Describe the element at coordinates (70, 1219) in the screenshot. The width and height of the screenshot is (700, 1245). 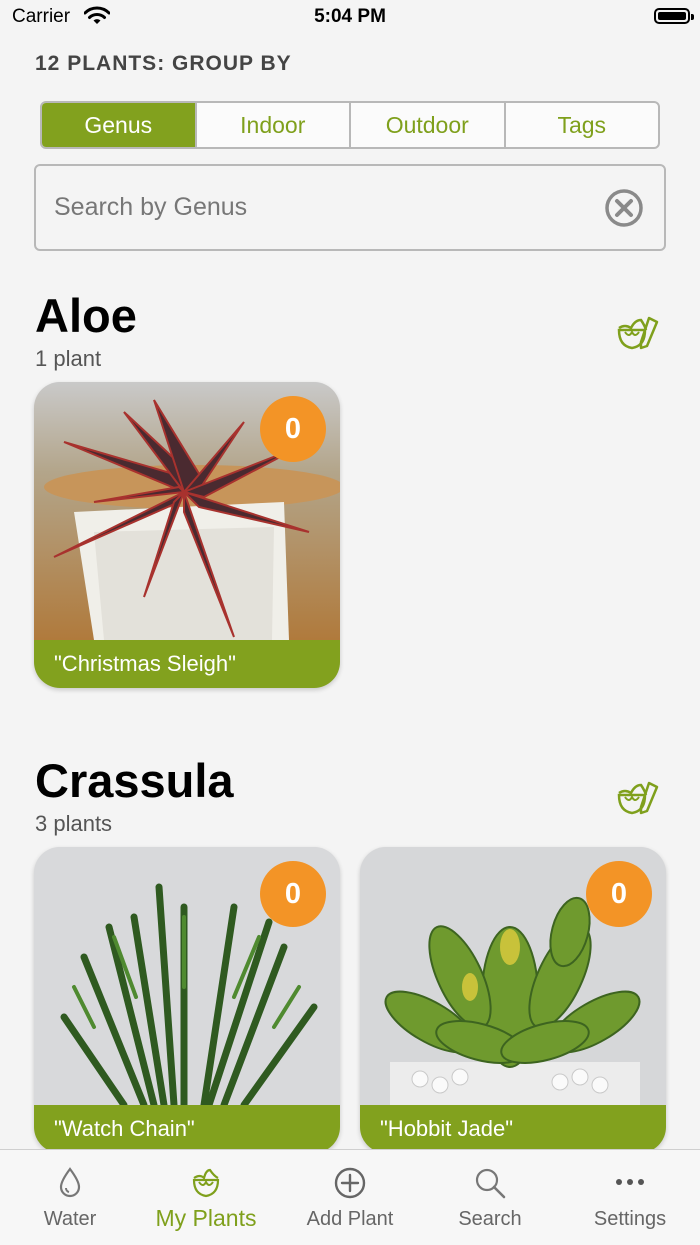
I see `tab-label: Water` at that location.